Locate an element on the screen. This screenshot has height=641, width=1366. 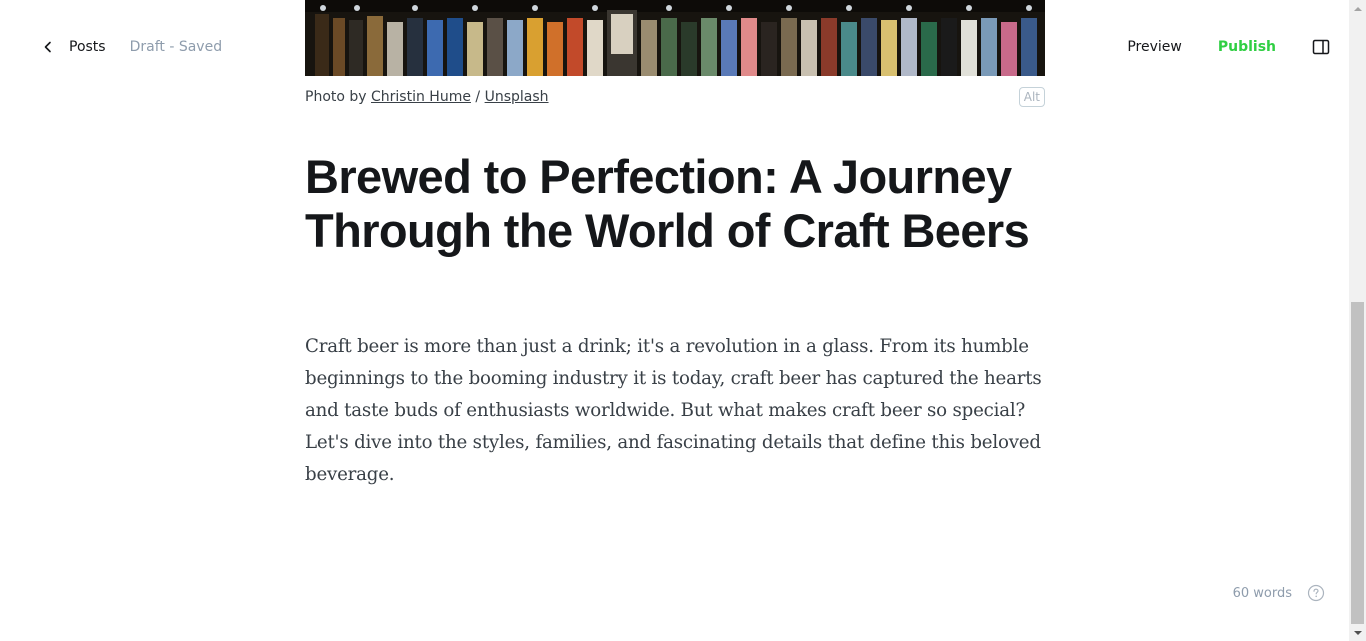
editor-header-right: Preview Publish is located at coordinates (1228, 47).